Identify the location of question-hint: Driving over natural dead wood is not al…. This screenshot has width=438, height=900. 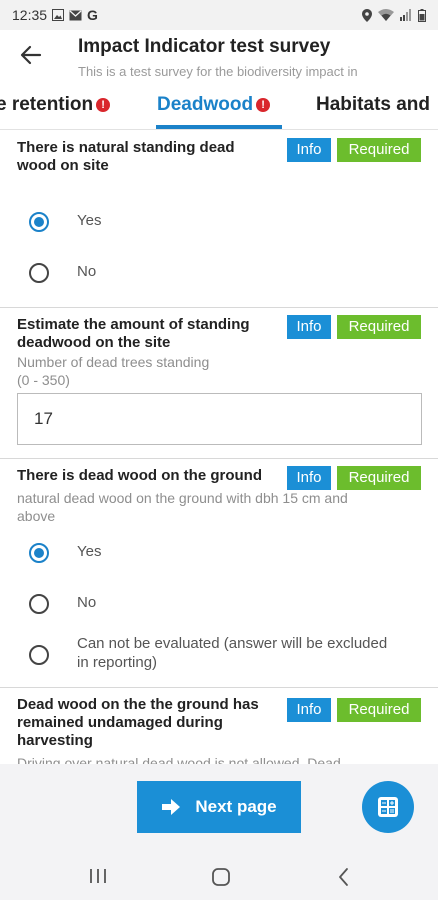
(179, 759).